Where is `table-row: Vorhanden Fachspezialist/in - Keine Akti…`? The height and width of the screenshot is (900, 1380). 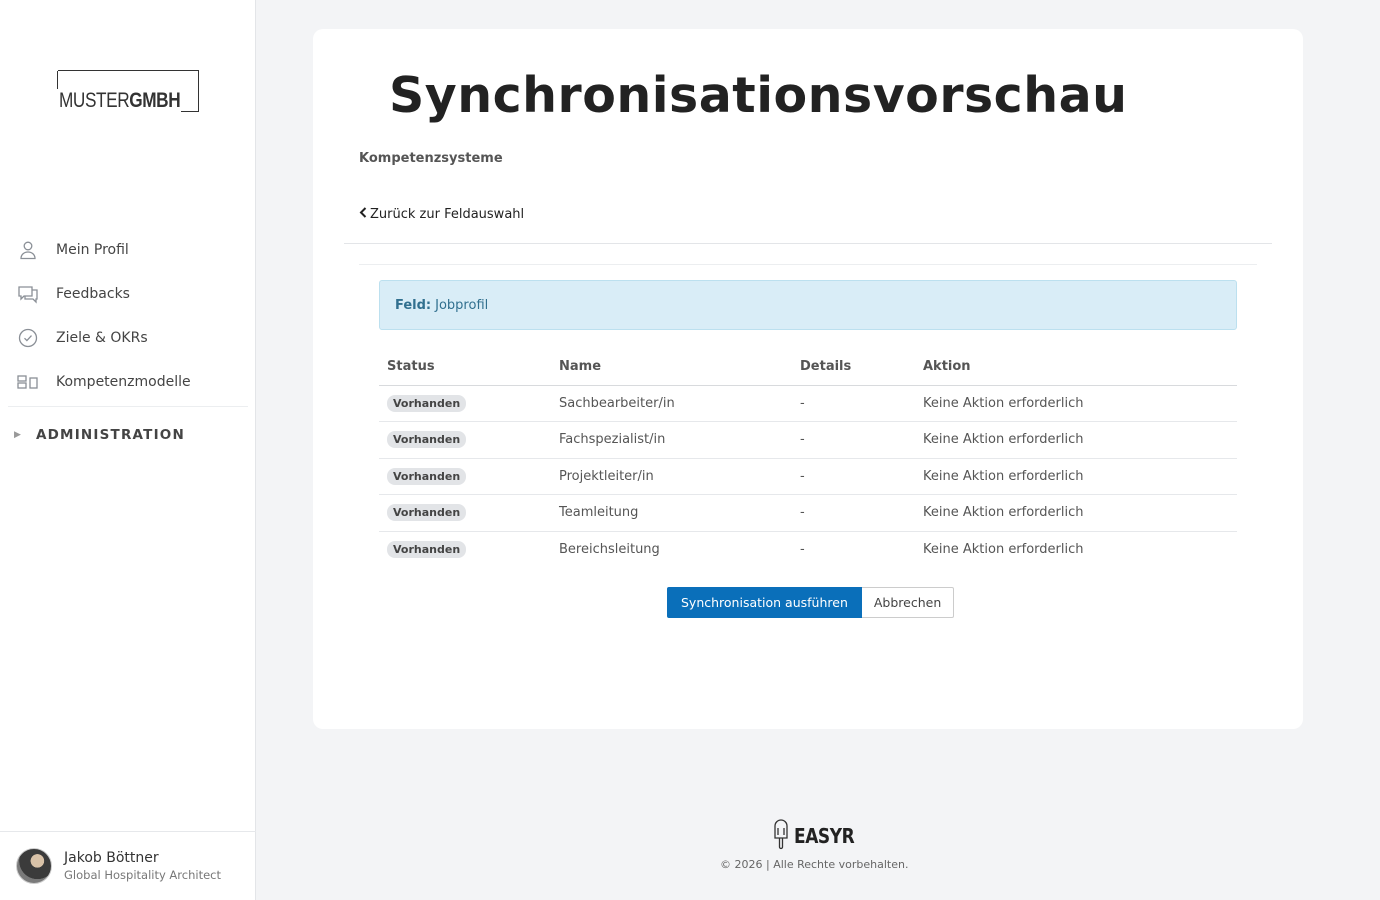 table-row: Vorhanden Fachspezialist/in - Keine Akti… is located at coordinates (808, 440).